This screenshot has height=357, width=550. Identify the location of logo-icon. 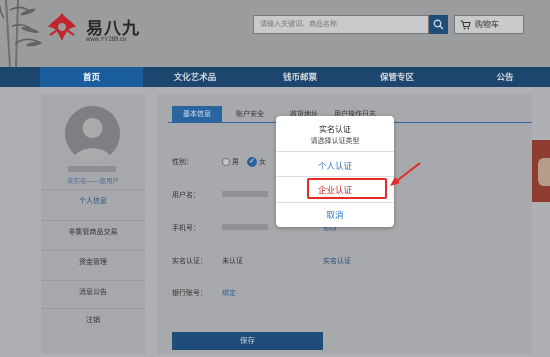
(62, 27).